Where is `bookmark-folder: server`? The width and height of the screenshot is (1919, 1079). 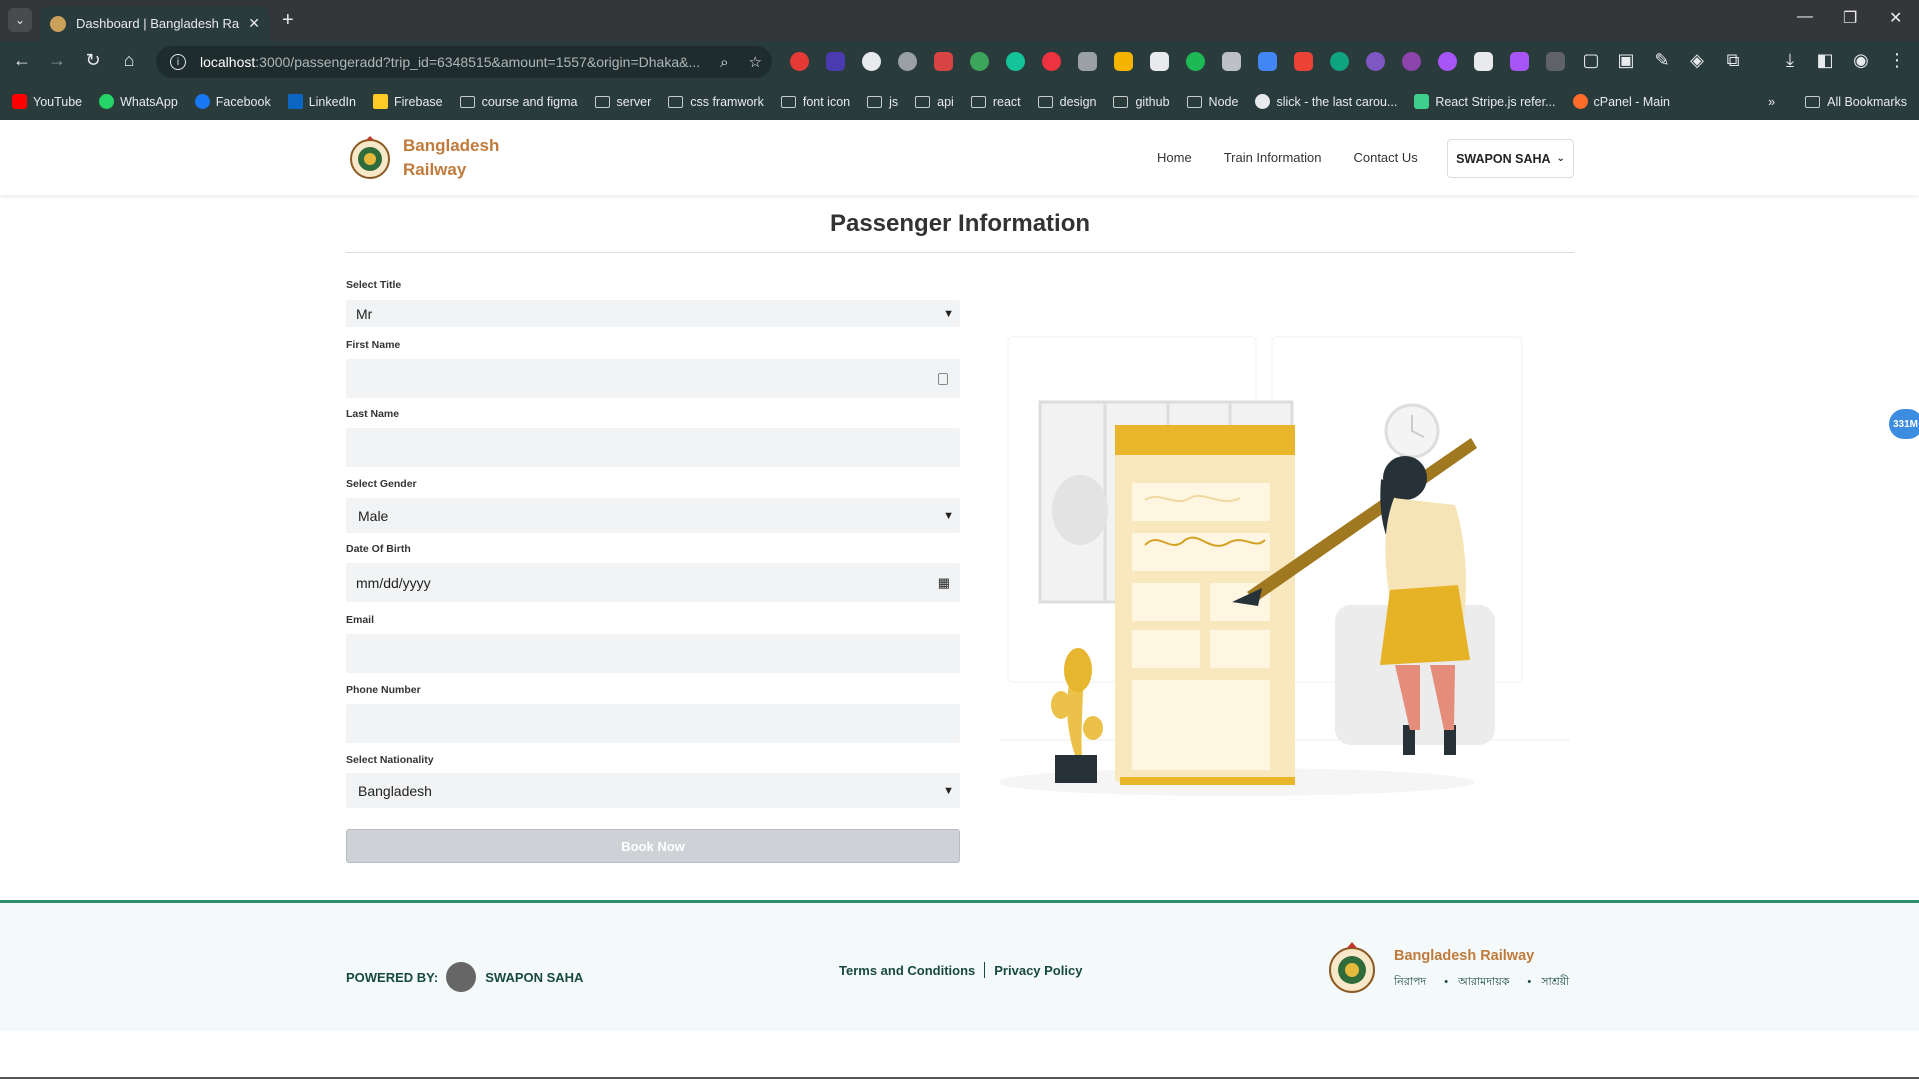
bookmark-folder: server is located at coordinates (622, 102).